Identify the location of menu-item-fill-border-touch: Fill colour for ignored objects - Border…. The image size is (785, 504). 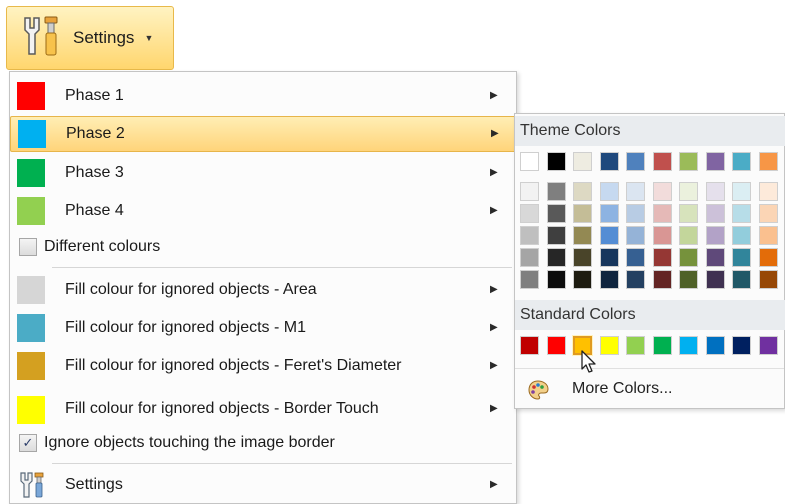
(263, 410).